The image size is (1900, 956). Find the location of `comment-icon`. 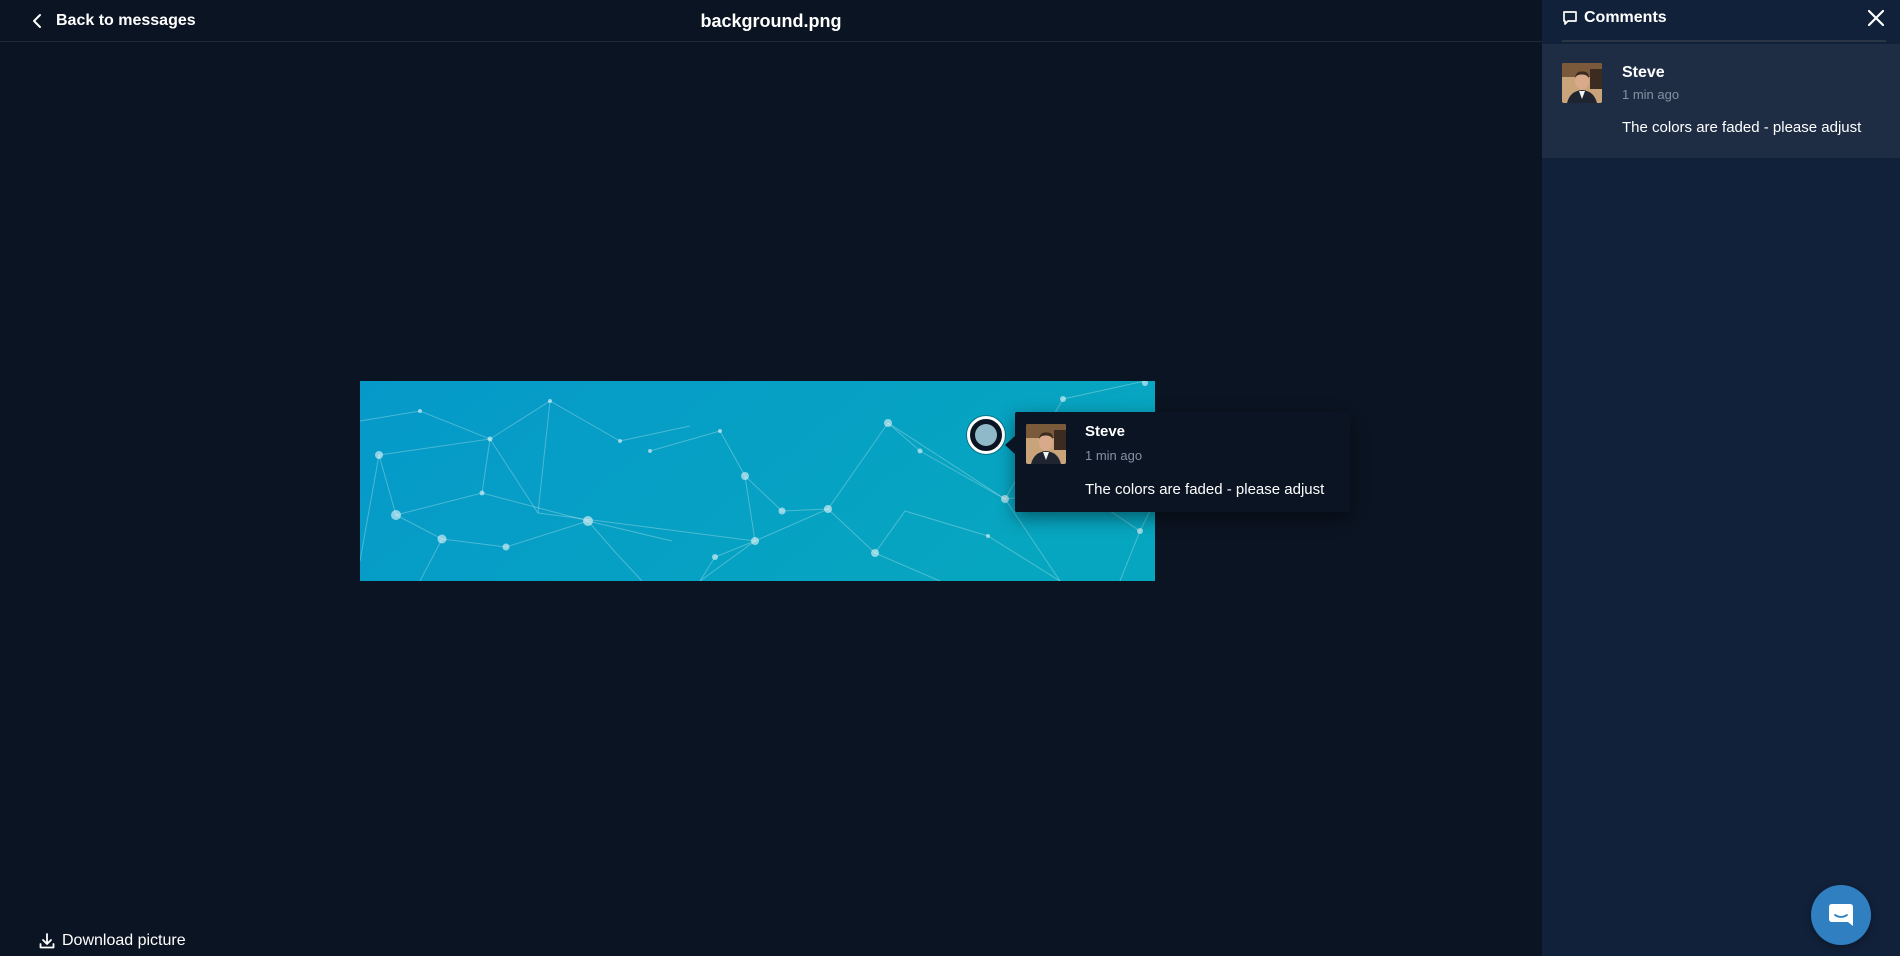

comment-icon is located at coordinates (1570, 18).